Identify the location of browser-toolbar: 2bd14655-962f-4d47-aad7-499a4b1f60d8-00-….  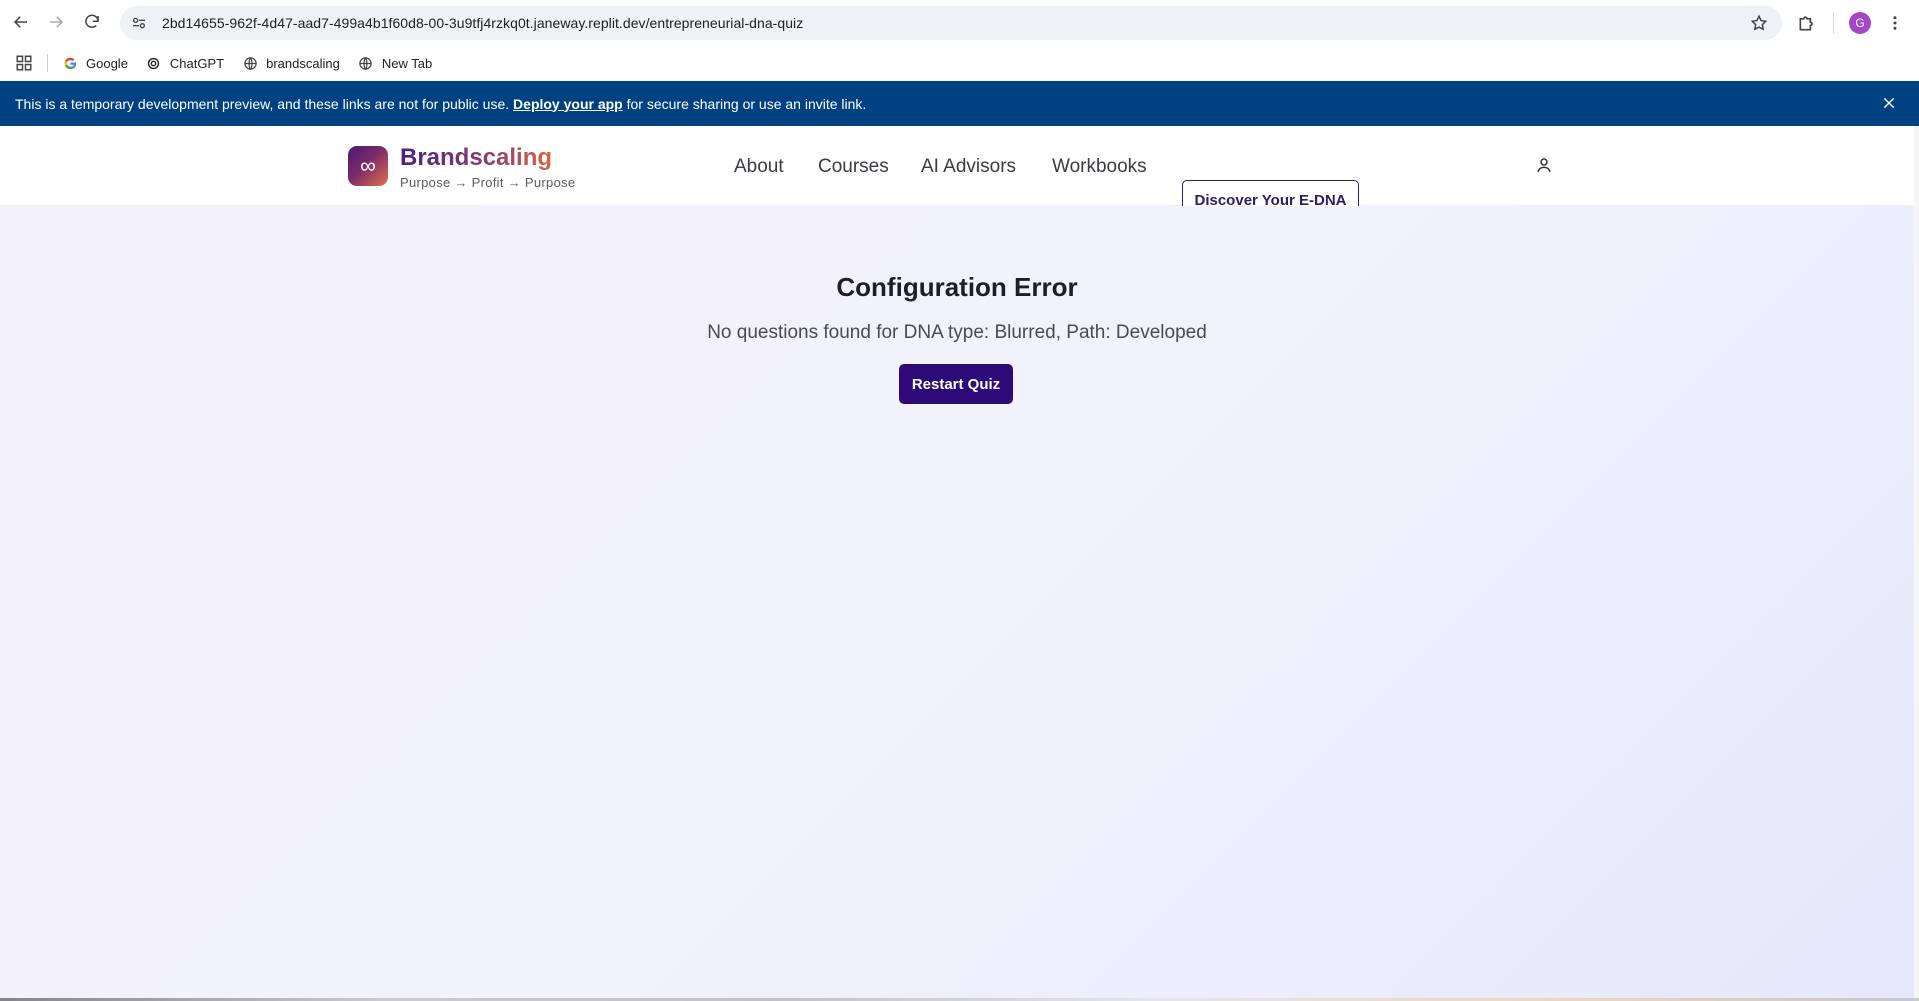
(959, 22).